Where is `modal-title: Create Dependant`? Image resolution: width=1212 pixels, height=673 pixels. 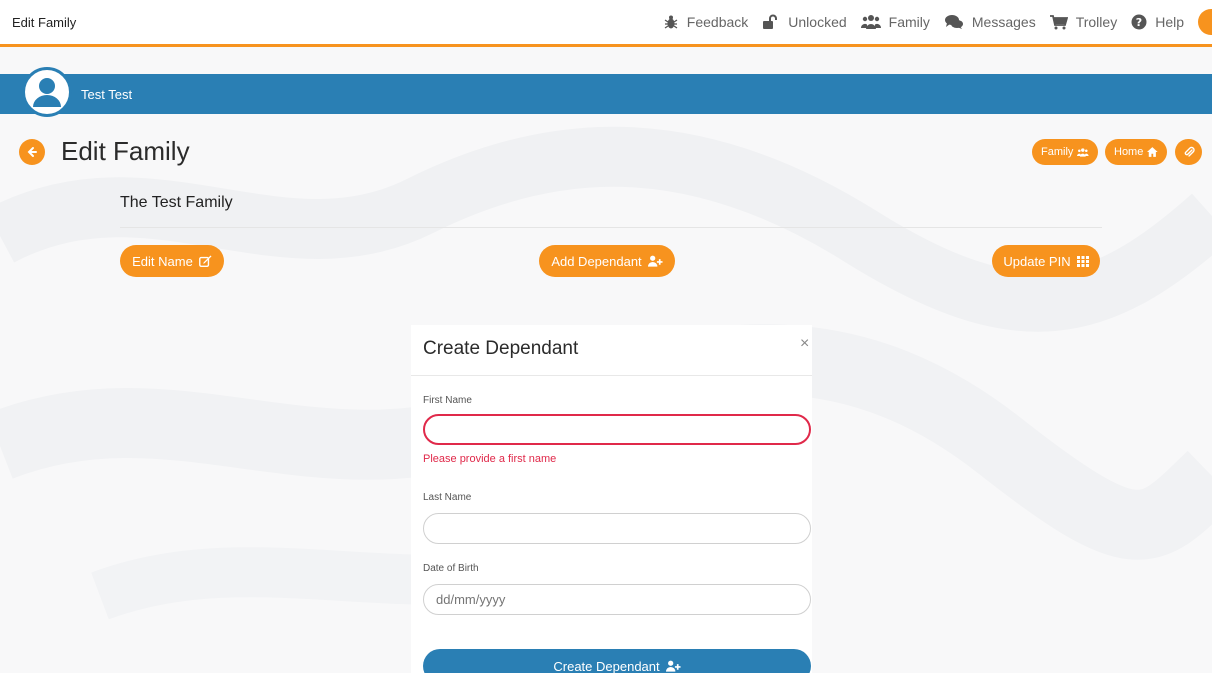 modal-title: Create Dependant is located at coordinates (501, 348).